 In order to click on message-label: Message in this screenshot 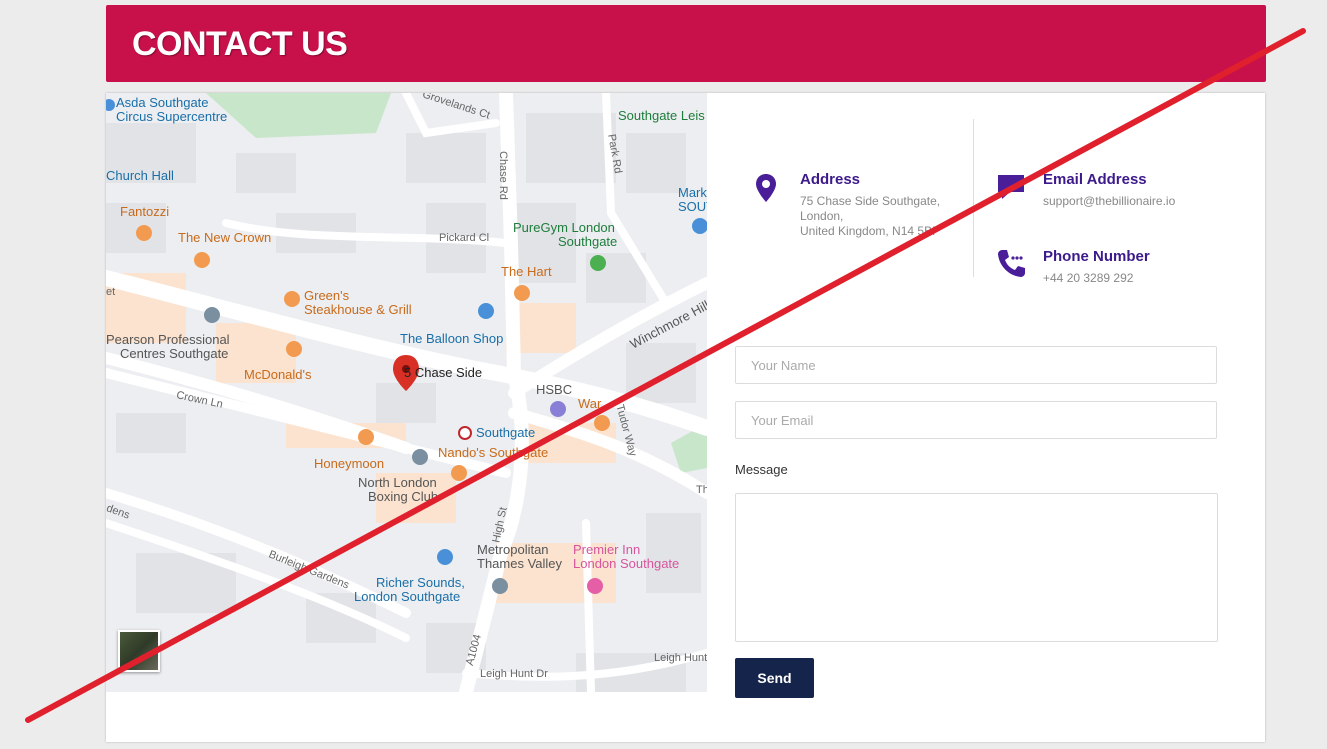, I will do `click(761, 469)`.